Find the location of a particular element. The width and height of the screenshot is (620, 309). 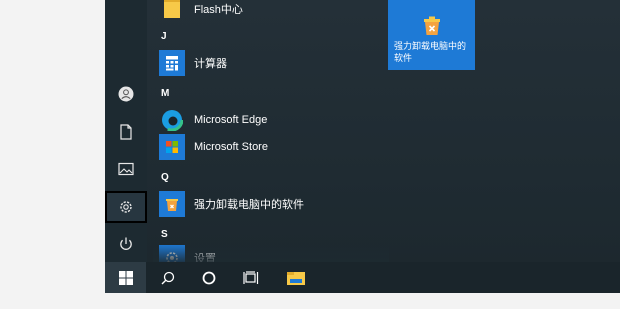

power-icon is located at coordinates (126, 243).